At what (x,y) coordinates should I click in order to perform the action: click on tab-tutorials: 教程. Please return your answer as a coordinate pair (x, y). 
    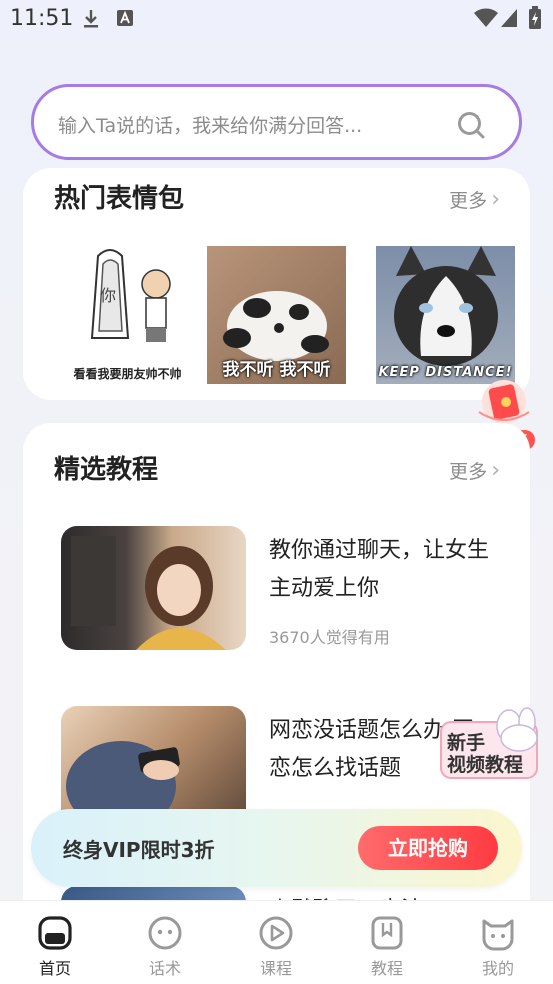
    Looking at the image, I should click on (387, 947).